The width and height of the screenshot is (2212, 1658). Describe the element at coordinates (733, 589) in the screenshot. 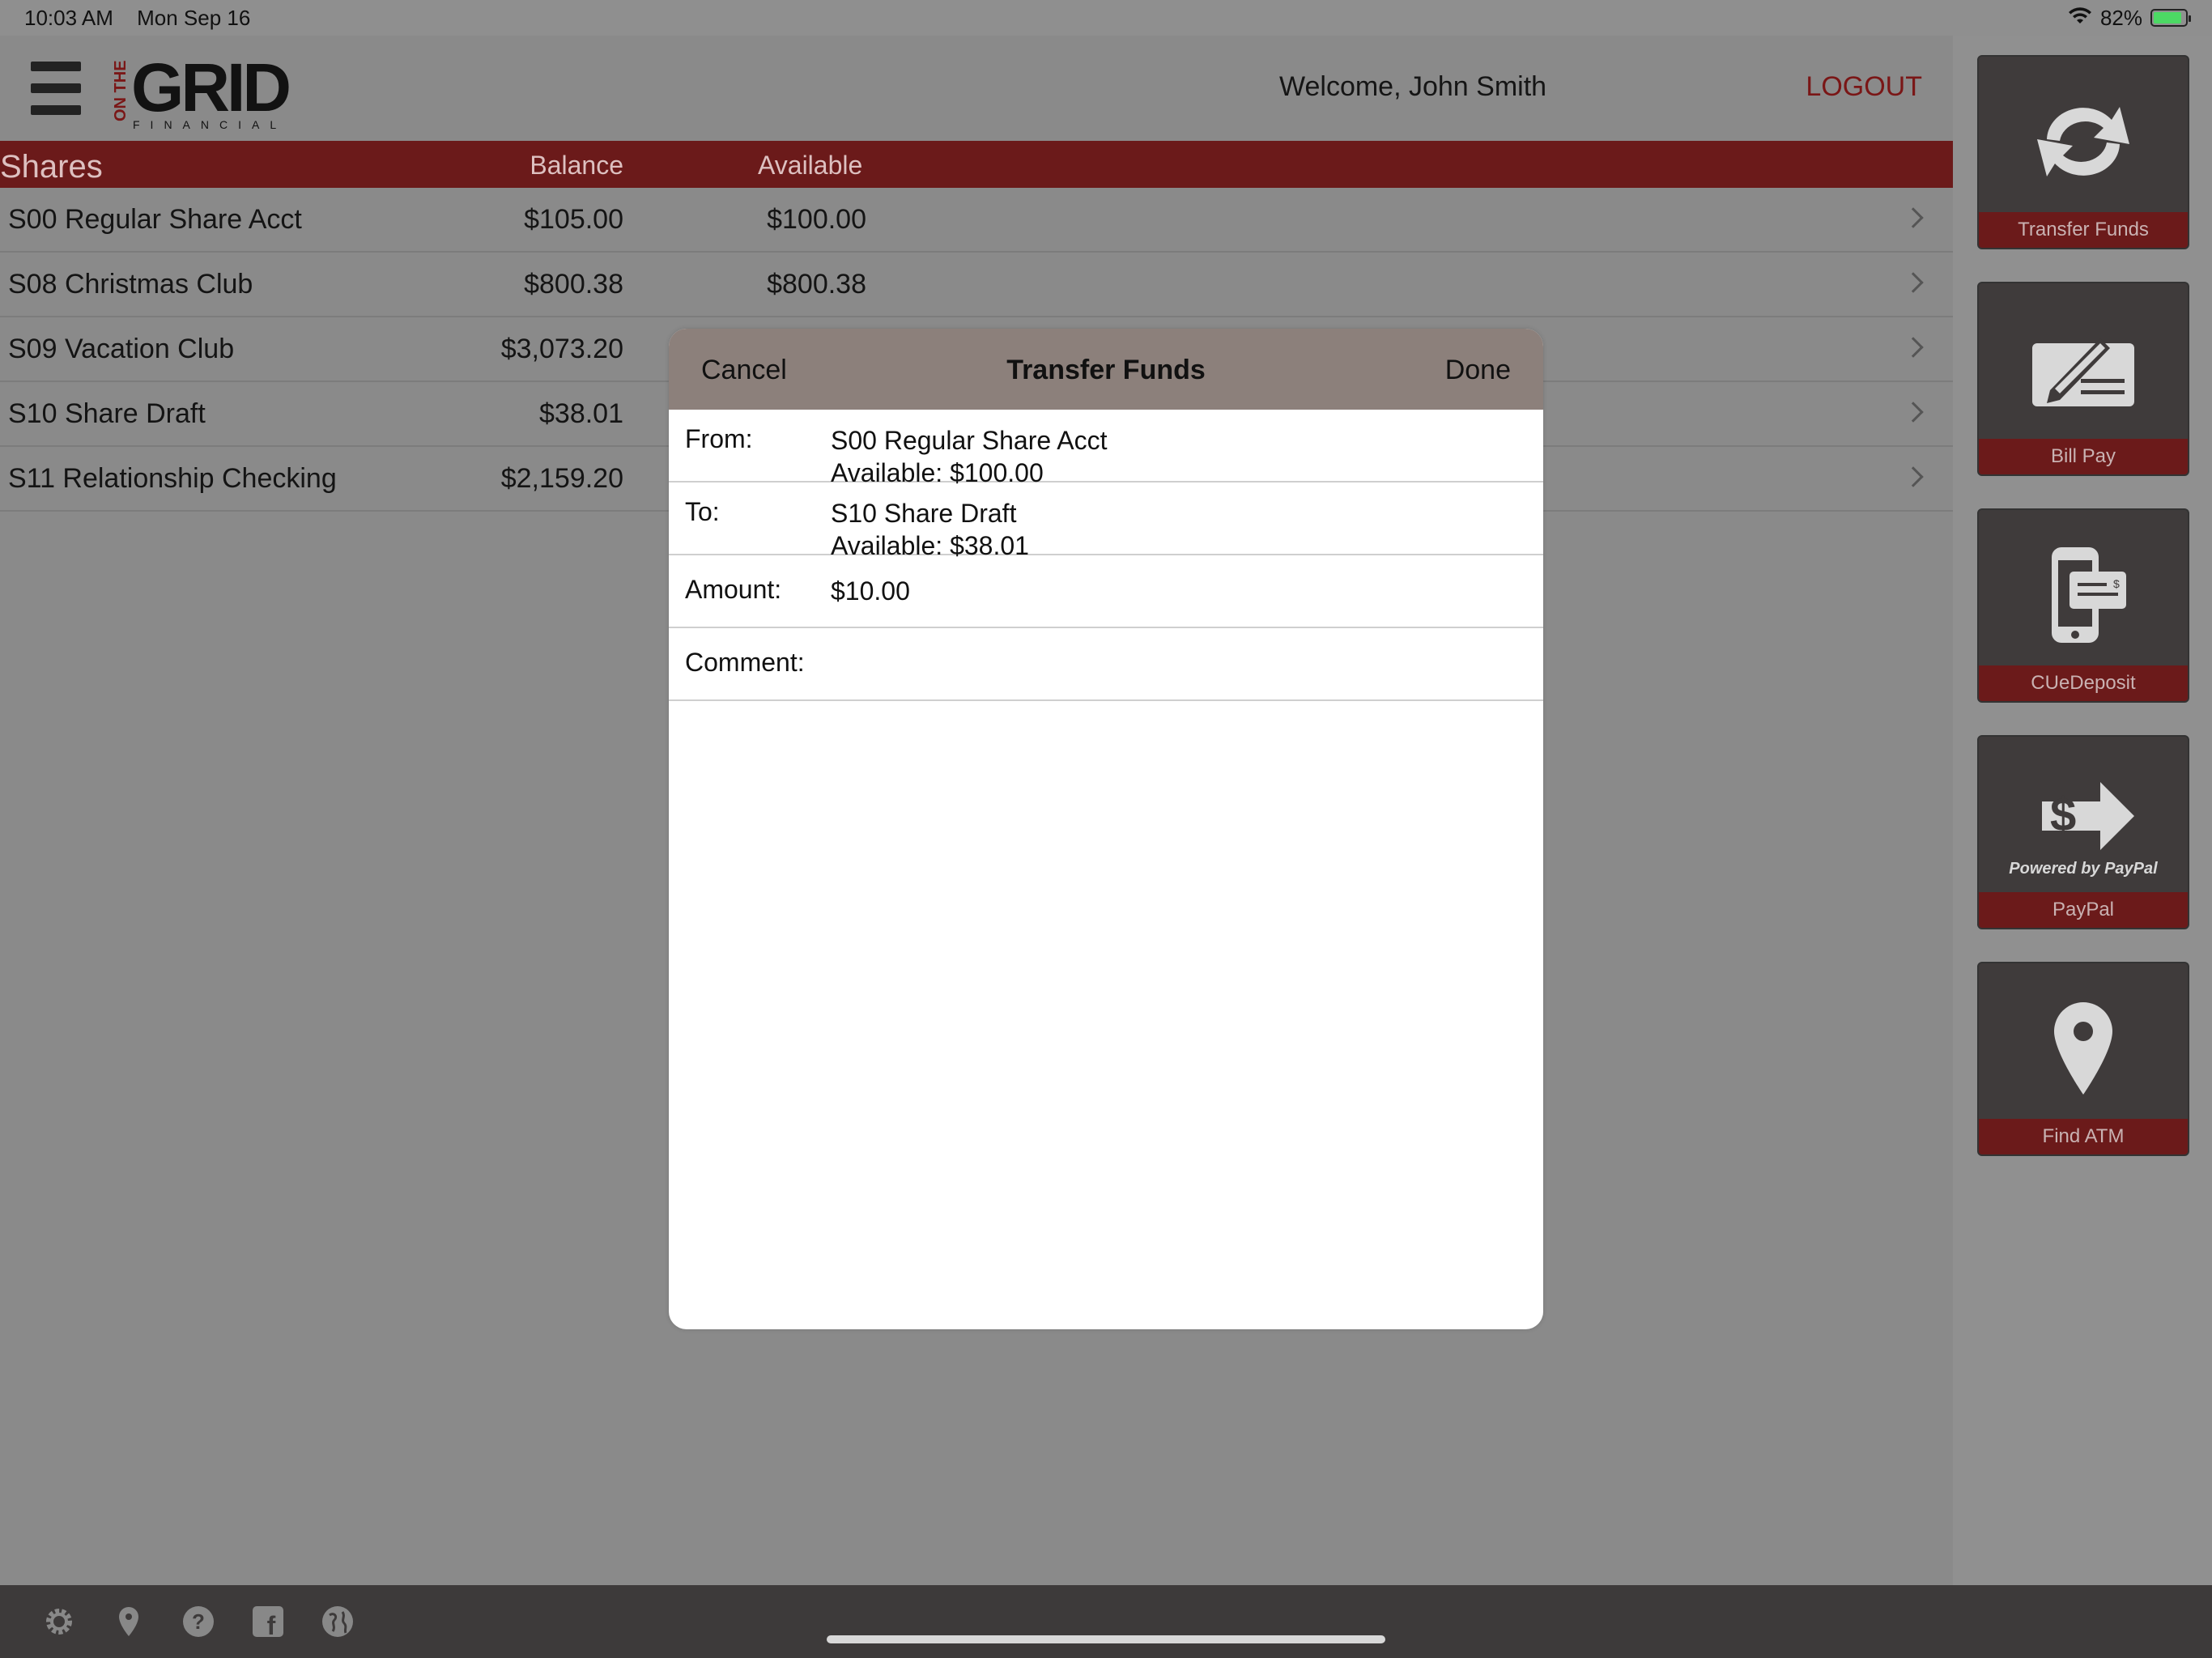

I see `amount-label: Amount:` at that location.